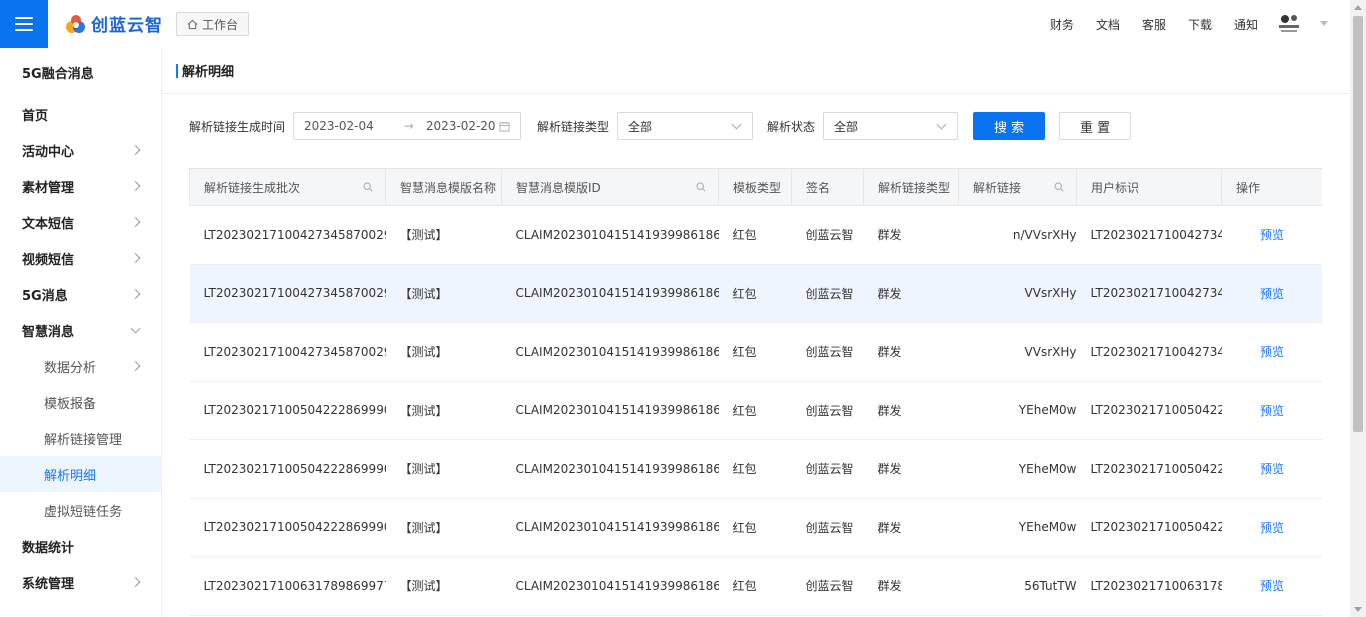  I want to click on sidebar-subitem-data-analysis: 数据分析, so click(80, 366).